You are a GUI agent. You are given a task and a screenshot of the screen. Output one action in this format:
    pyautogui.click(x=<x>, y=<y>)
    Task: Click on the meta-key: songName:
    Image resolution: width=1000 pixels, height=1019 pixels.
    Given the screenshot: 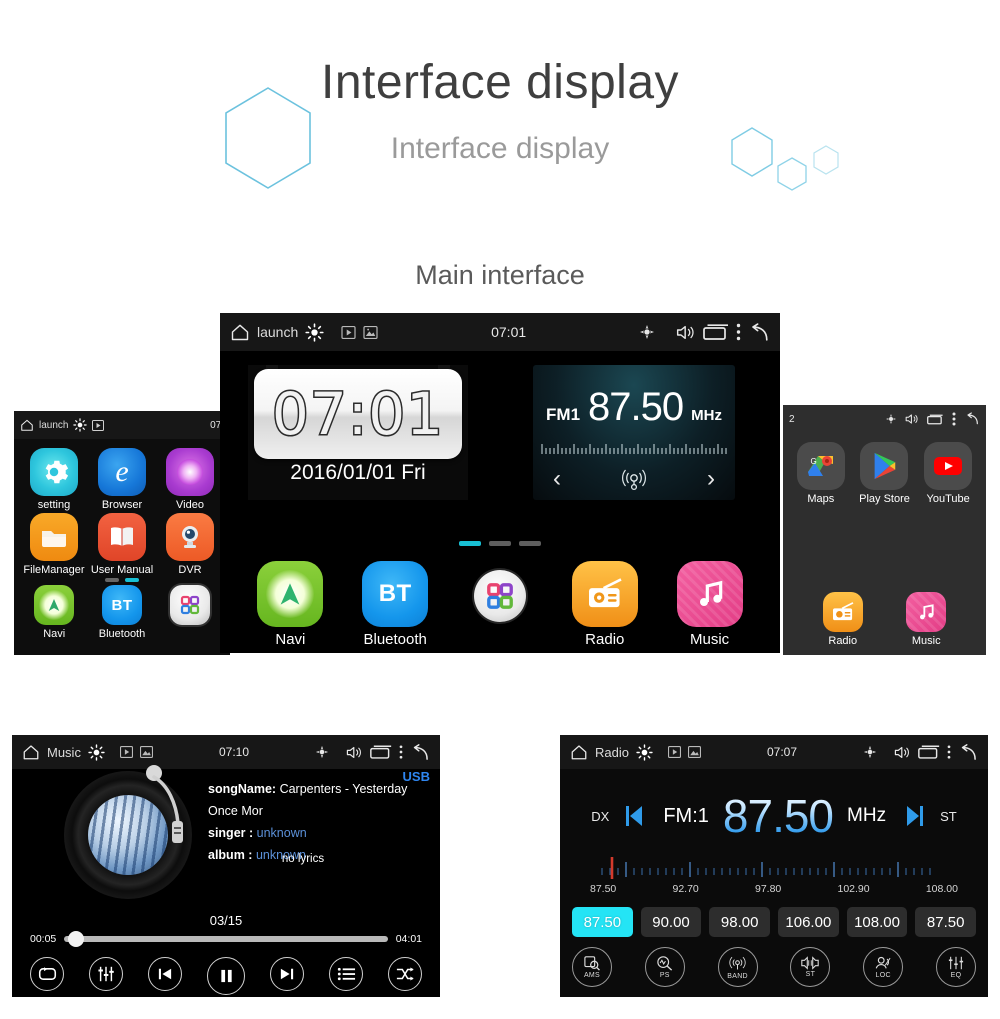 What is the action you would take?
    pyautogui.click(x=242, y=789)
    